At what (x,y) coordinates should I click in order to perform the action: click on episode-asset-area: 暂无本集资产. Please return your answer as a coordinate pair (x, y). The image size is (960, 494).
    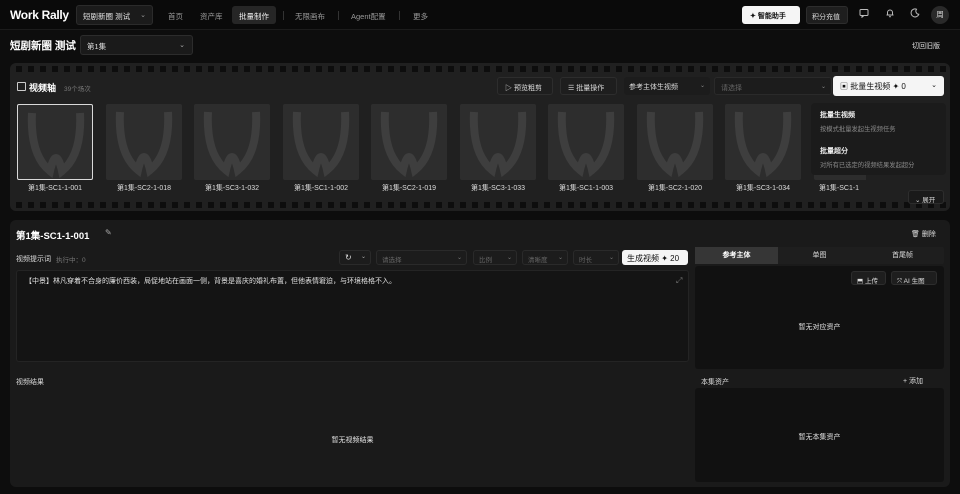
    Looking at the image, I should click on (819, 435).